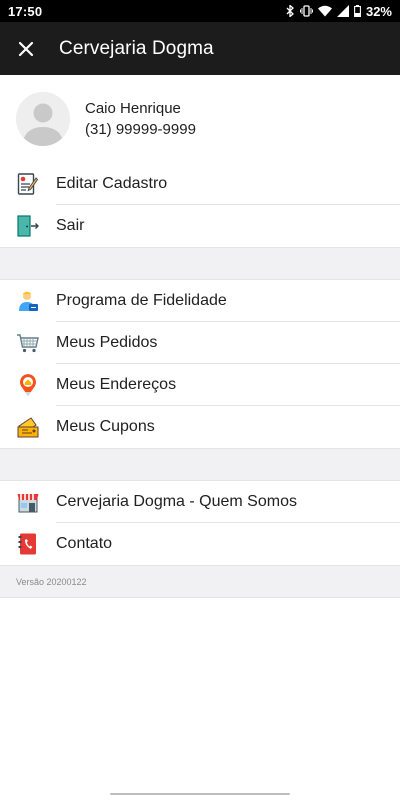  What do you see at coordinates (342, 11) in the screenshot?
I see `signal-icon` at bounding box center [342, 11].